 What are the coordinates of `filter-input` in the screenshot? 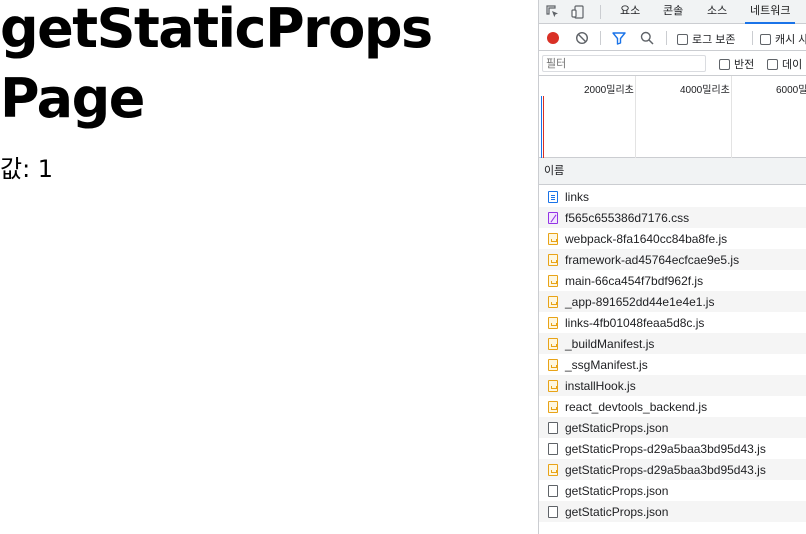 It's located at (624, 63).